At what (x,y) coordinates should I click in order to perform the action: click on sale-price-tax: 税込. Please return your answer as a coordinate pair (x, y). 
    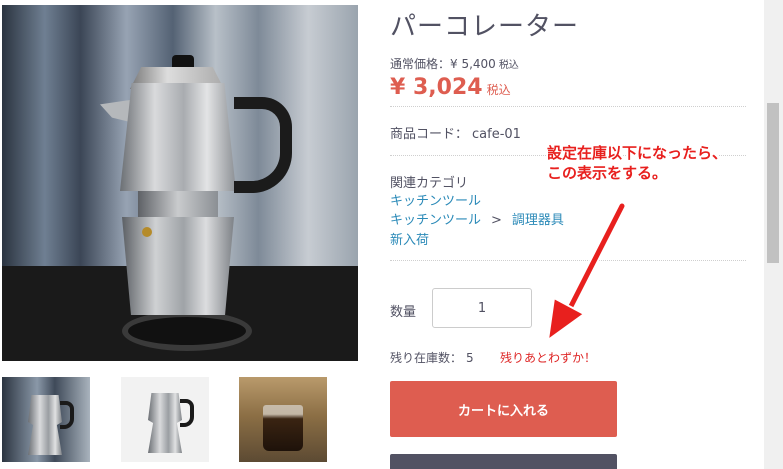
    Looking at the image, I should click on (498, 90).